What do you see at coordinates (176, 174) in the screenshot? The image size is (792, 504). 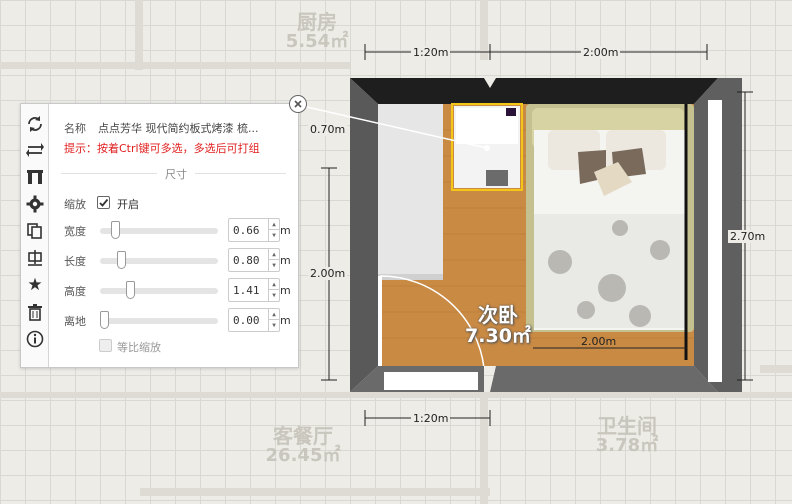 I see `section-title: 尺寸` at bounding box center [176, 174].